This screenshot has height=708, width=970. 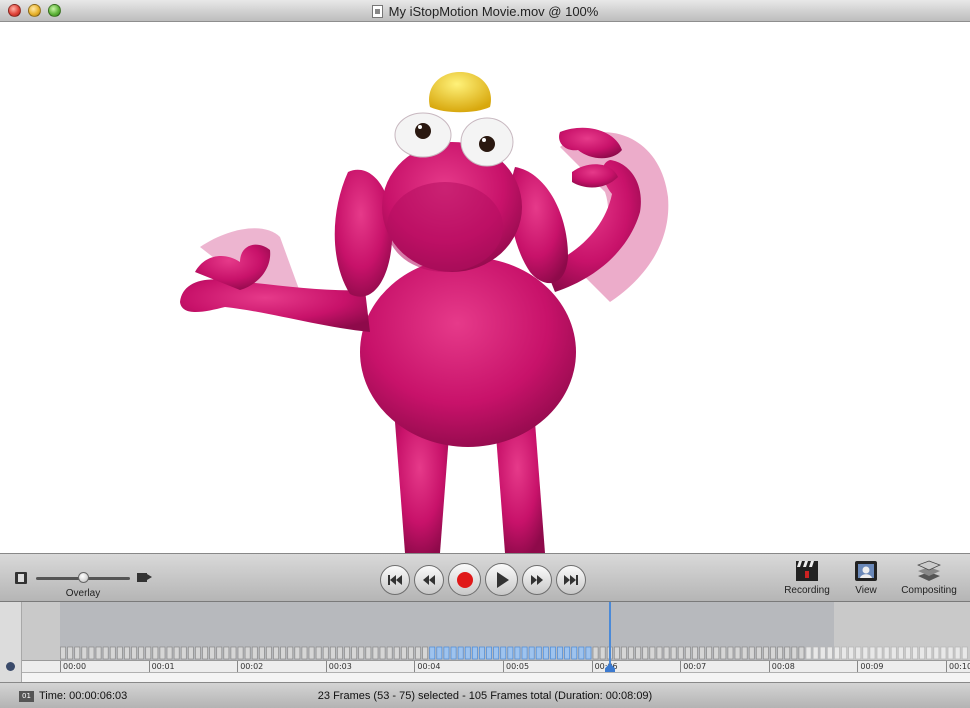 What do you see at coordinates (537, 579) in the screenshot?
I see `step-forward-button` at bounding box center [537, 579].